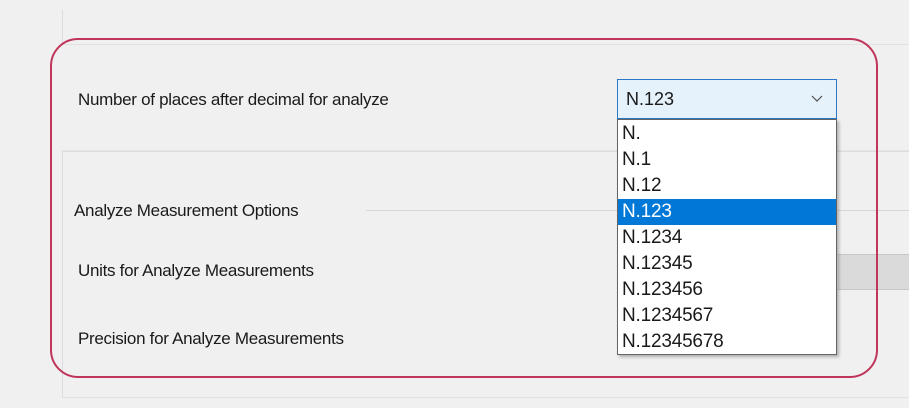 The image size is (909, 408). I want to click on dropdown-option: N.1234567, so click(727, 316).